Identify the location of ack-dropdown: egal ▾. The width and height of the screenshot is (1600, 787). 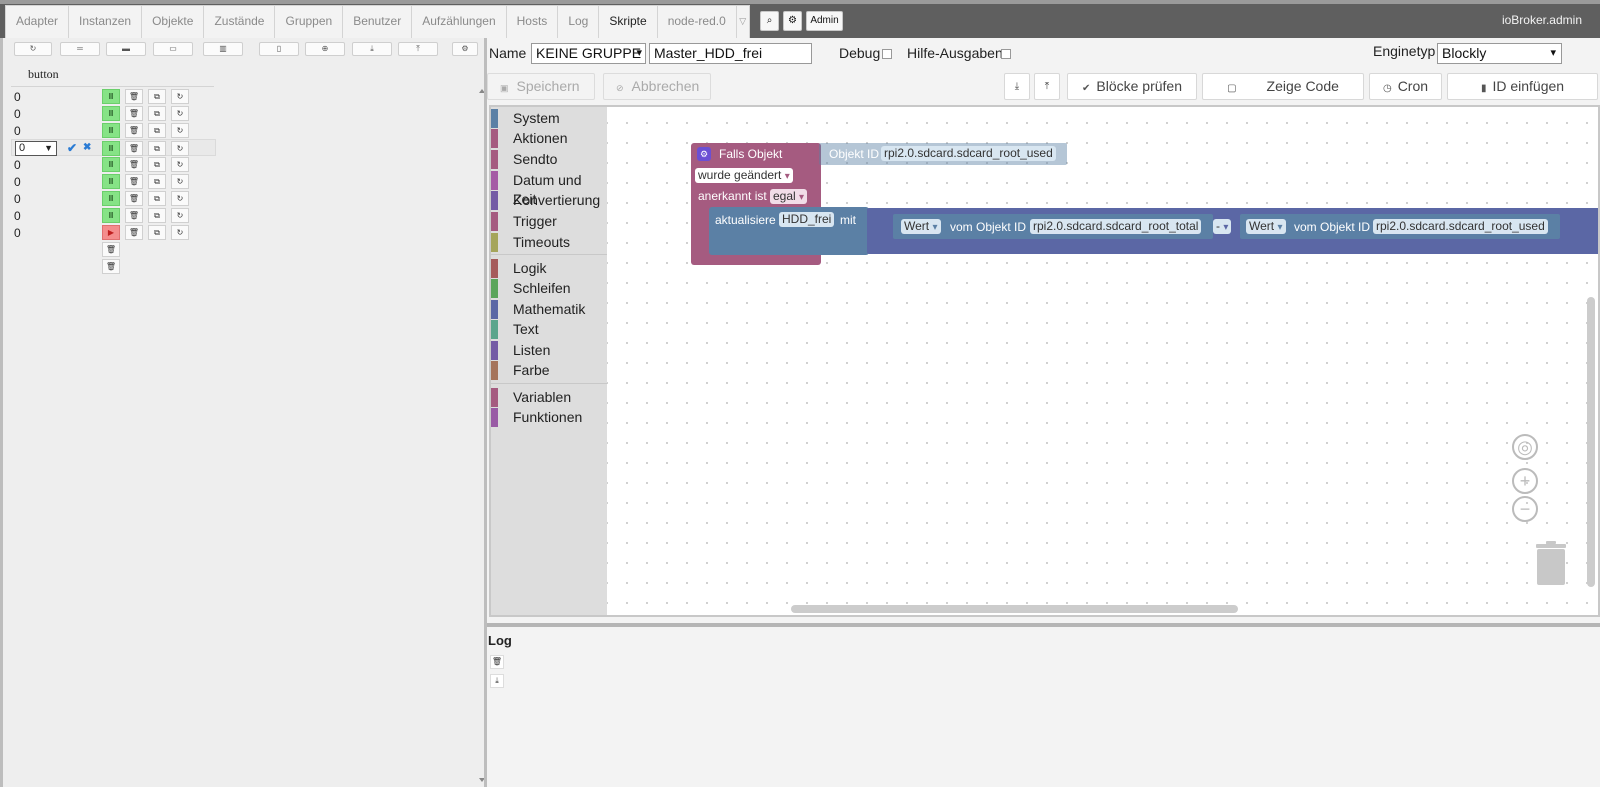
(789, 196).